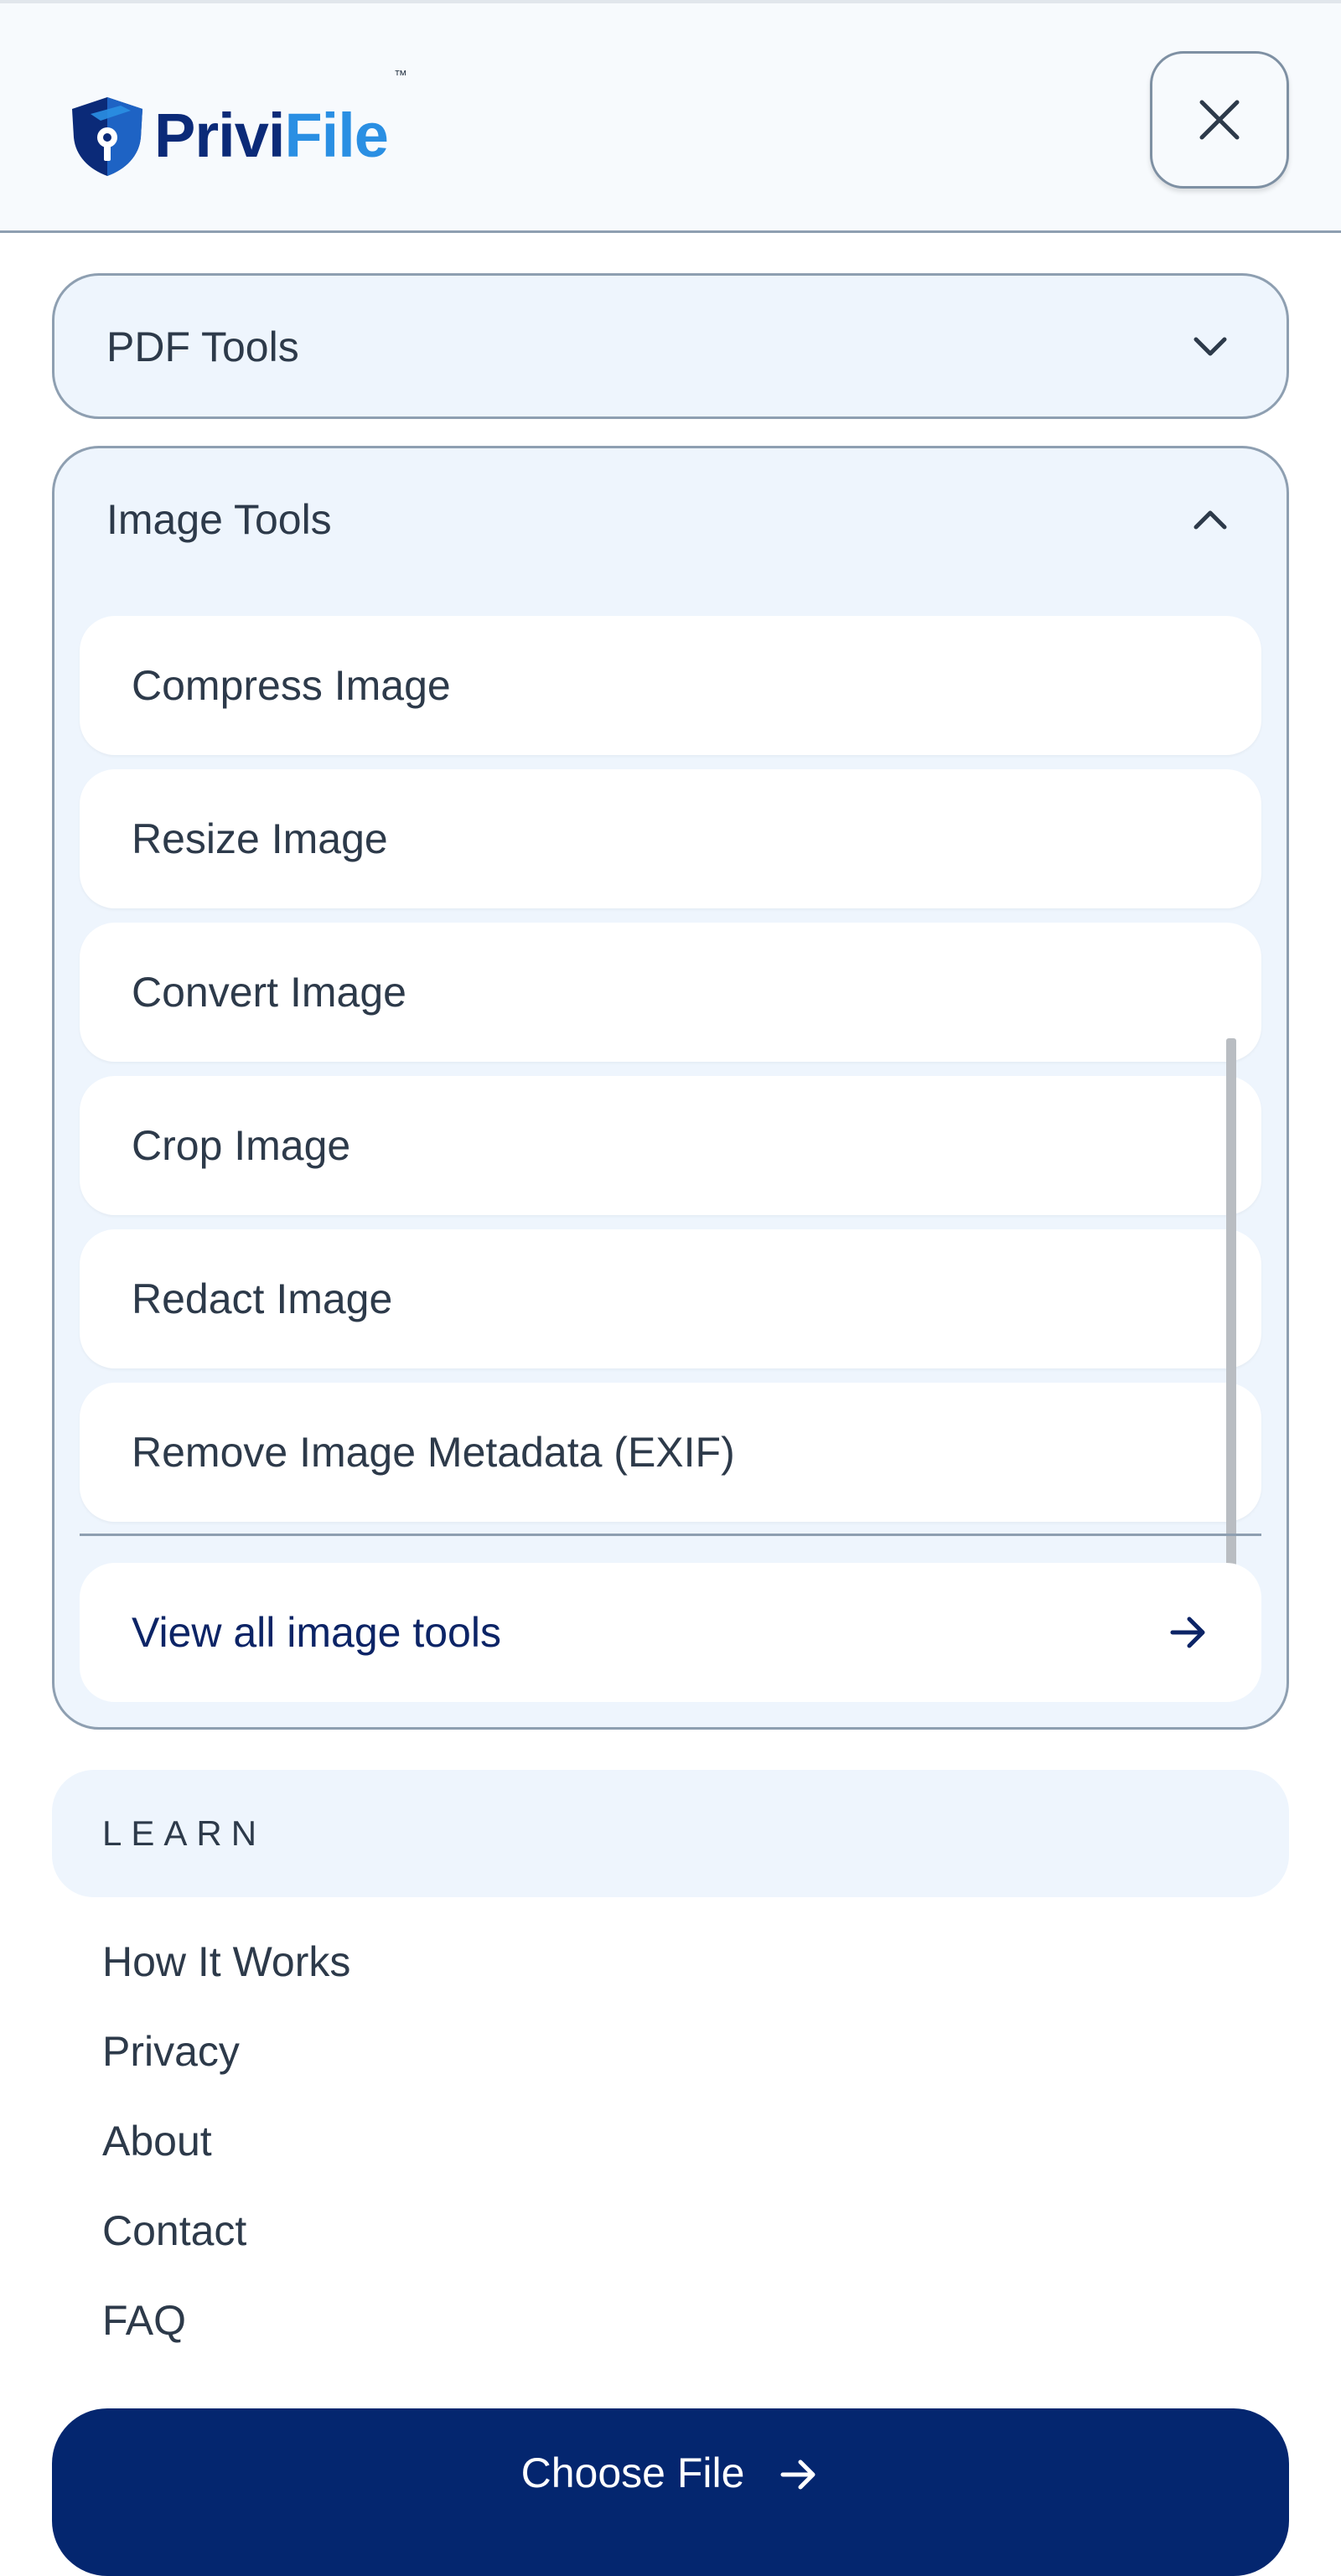 The height and width of the screenshot is (2576, 1341). What do you see at coordinates (263, 1298) in the screenshot?
I see `menu-item-label: Redact Image` at bounding box center [263, 1298].